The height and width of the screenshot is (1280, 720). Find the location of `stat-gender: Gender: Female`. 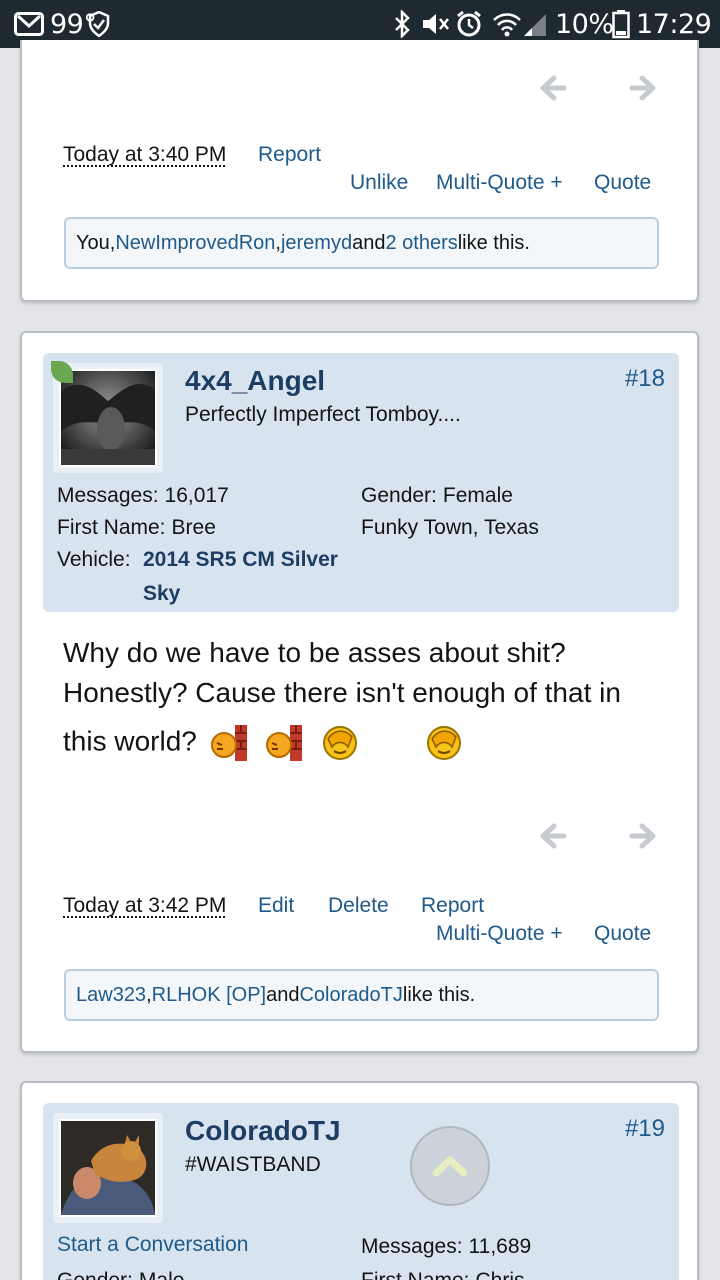

stat-gender: Gender: Female is located at coordinates (437, 496).